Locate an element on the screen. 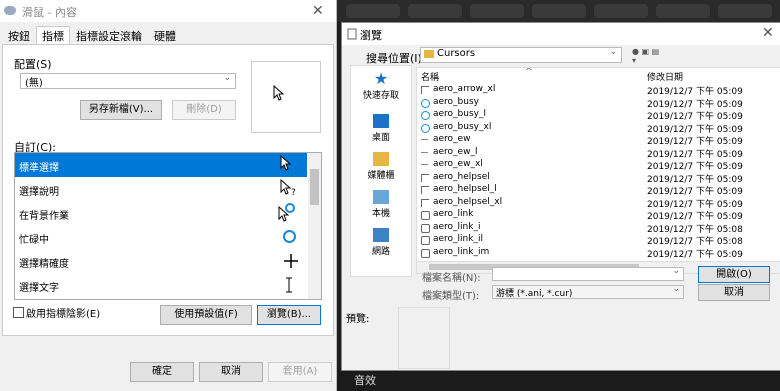 The width and height of the screenshot is (780, 391). table-row: aero_ew 2019/12/7 下午 05:09 is located at coordinates (598, 140).